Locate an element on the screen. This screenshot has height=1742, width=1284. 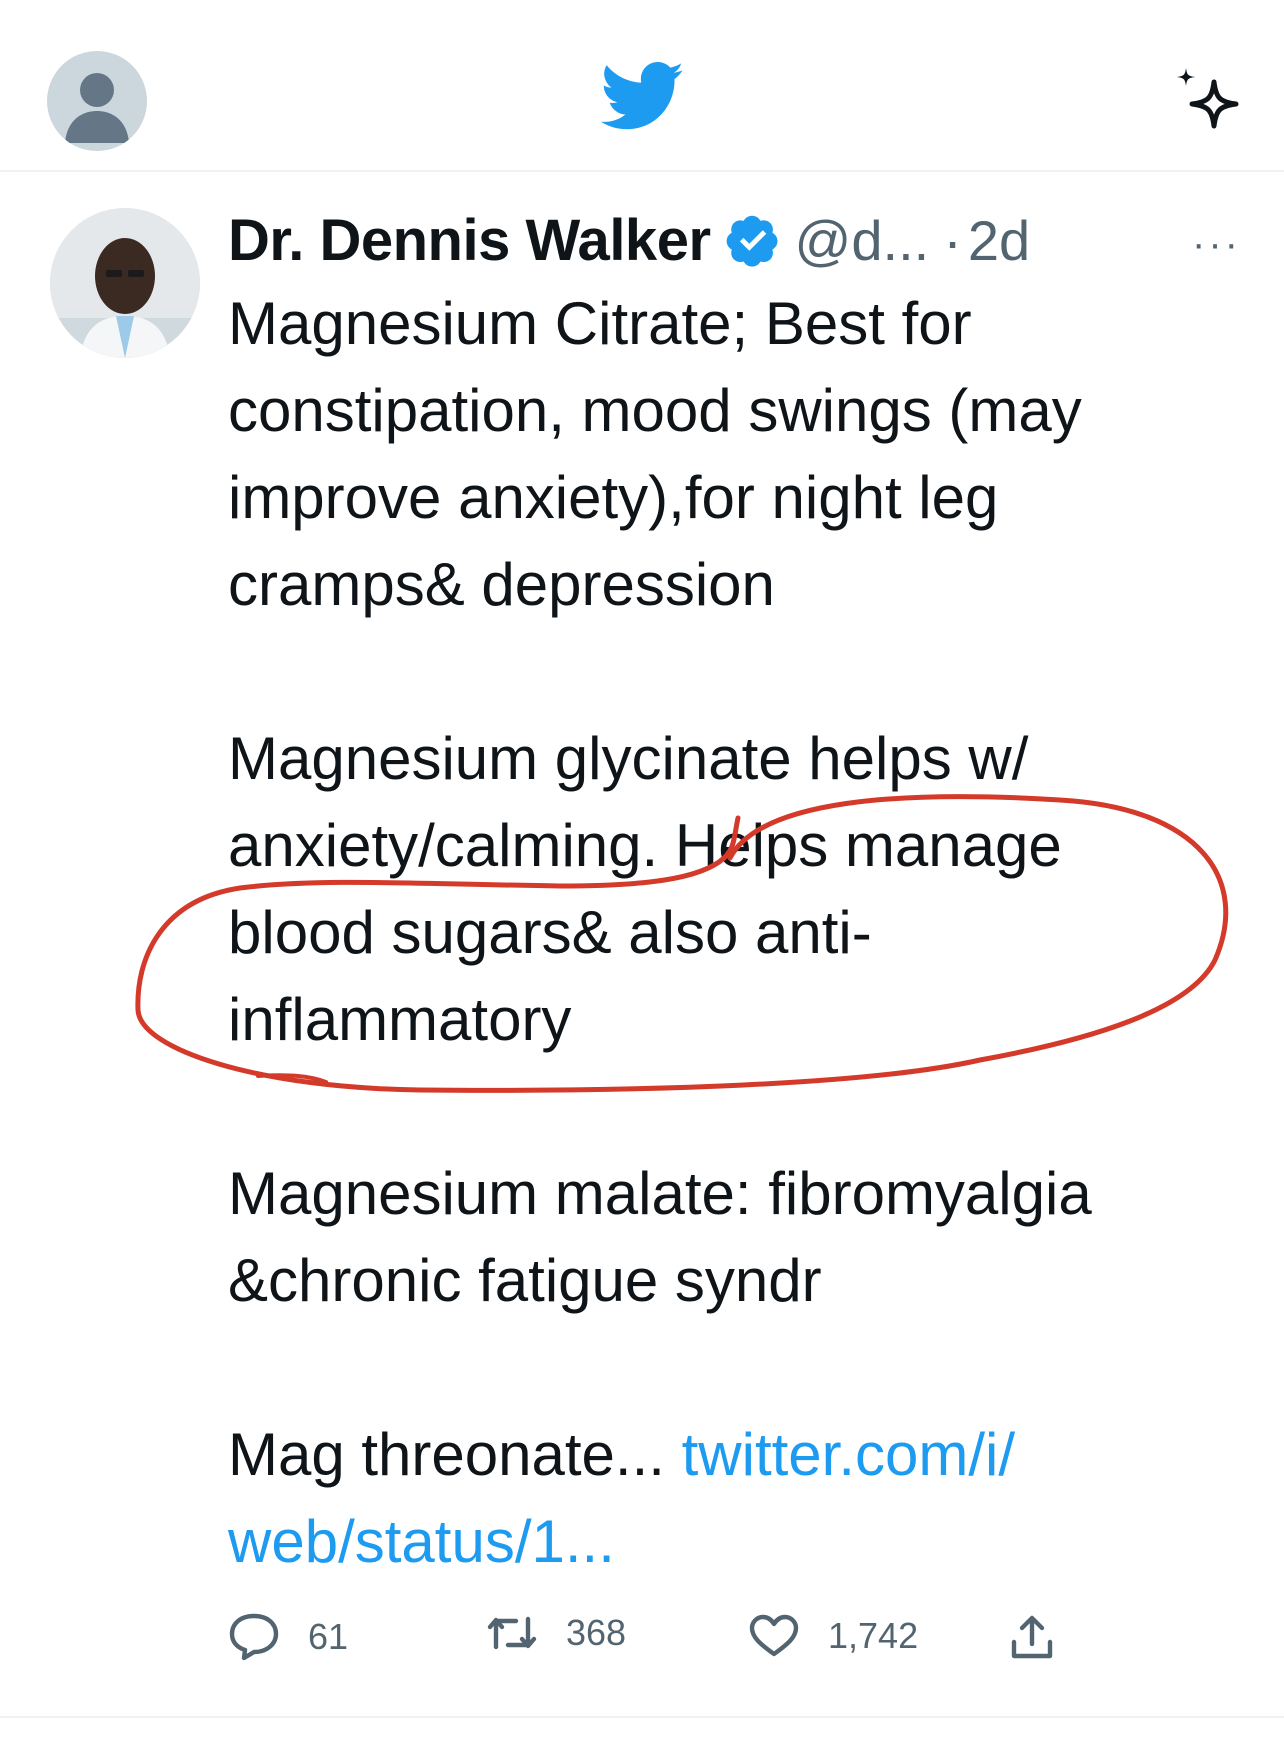
share-icon is located at coordinates (1032, 1637).